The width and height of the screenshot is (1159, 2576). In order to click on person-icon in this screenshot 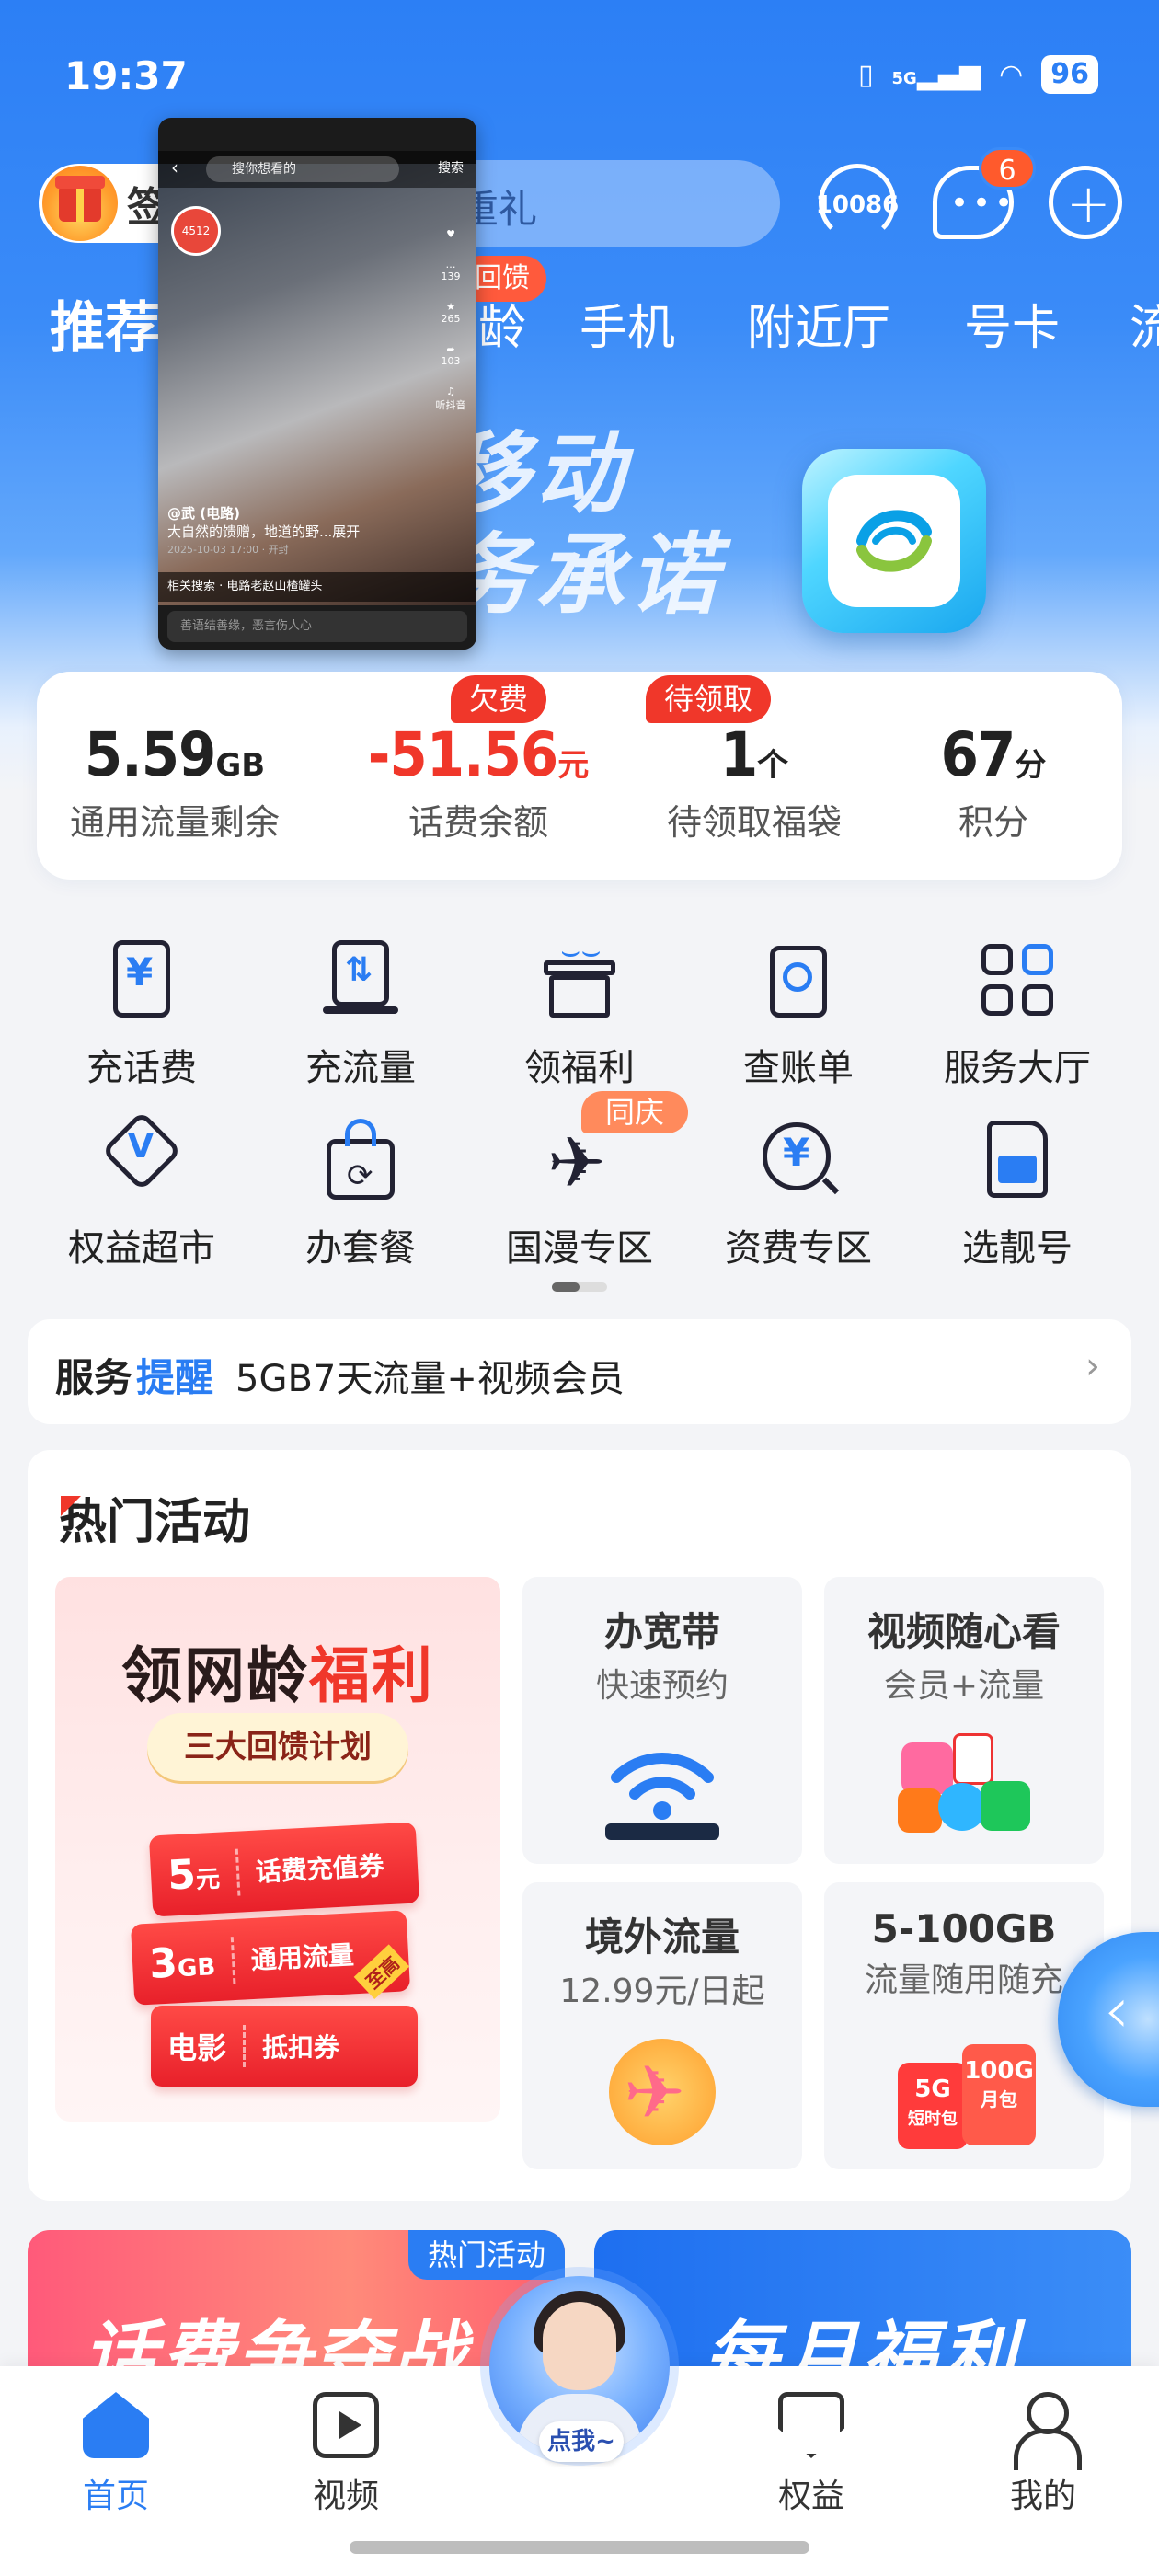, I will do `click(1046, 2431)`.